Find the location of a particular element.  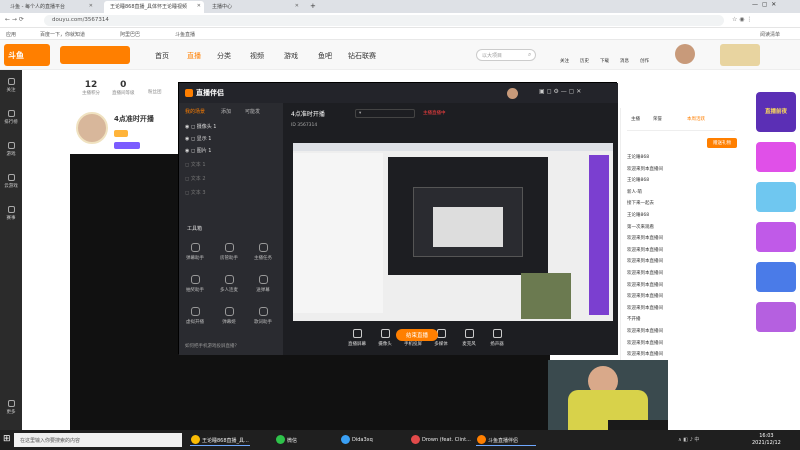

tool-lyrics: 歌词助手 is located at coordinates (263, 316).